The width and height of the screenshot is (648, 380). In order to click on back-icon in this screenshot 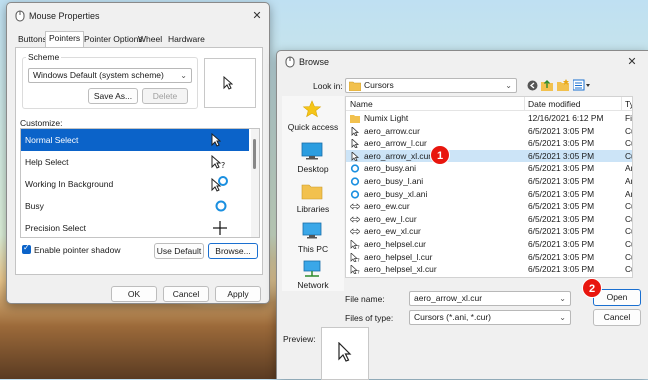, I will do `click(532, 85)`.